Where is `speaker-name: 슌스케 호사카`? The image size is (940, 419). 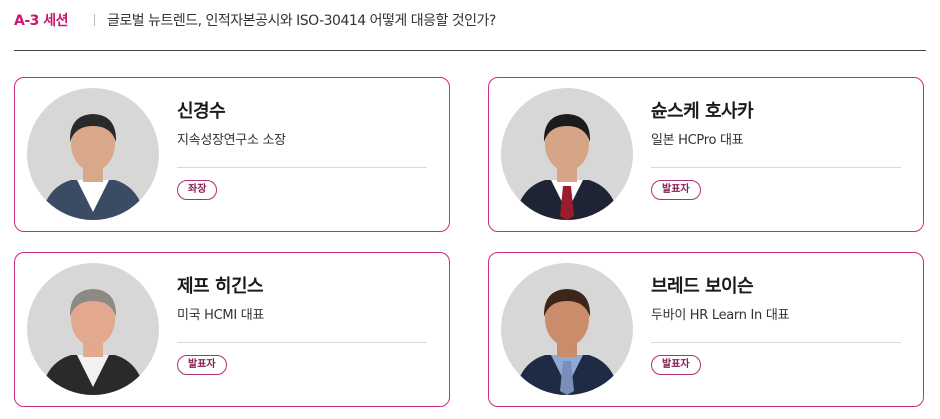
speaker-name: 슌스케 호사카 is located at coordinates (702, 111).